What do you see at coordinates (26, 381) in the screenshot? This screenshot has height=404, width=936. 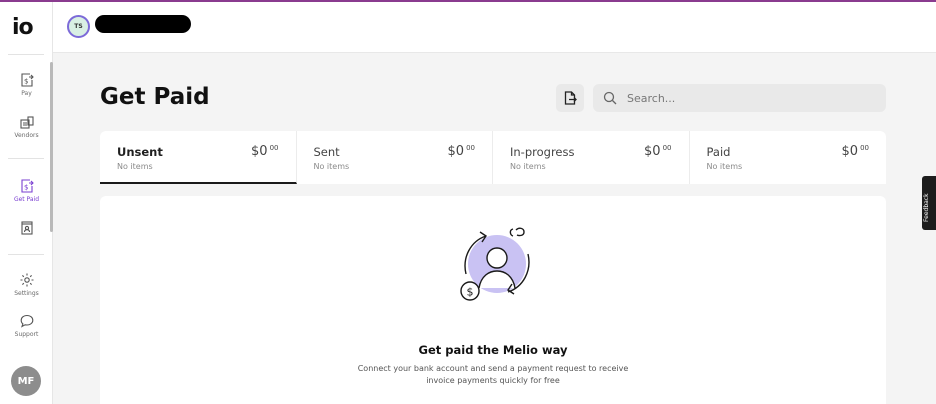 I see `user-avatar: MF` at bounding box center [26, 381].